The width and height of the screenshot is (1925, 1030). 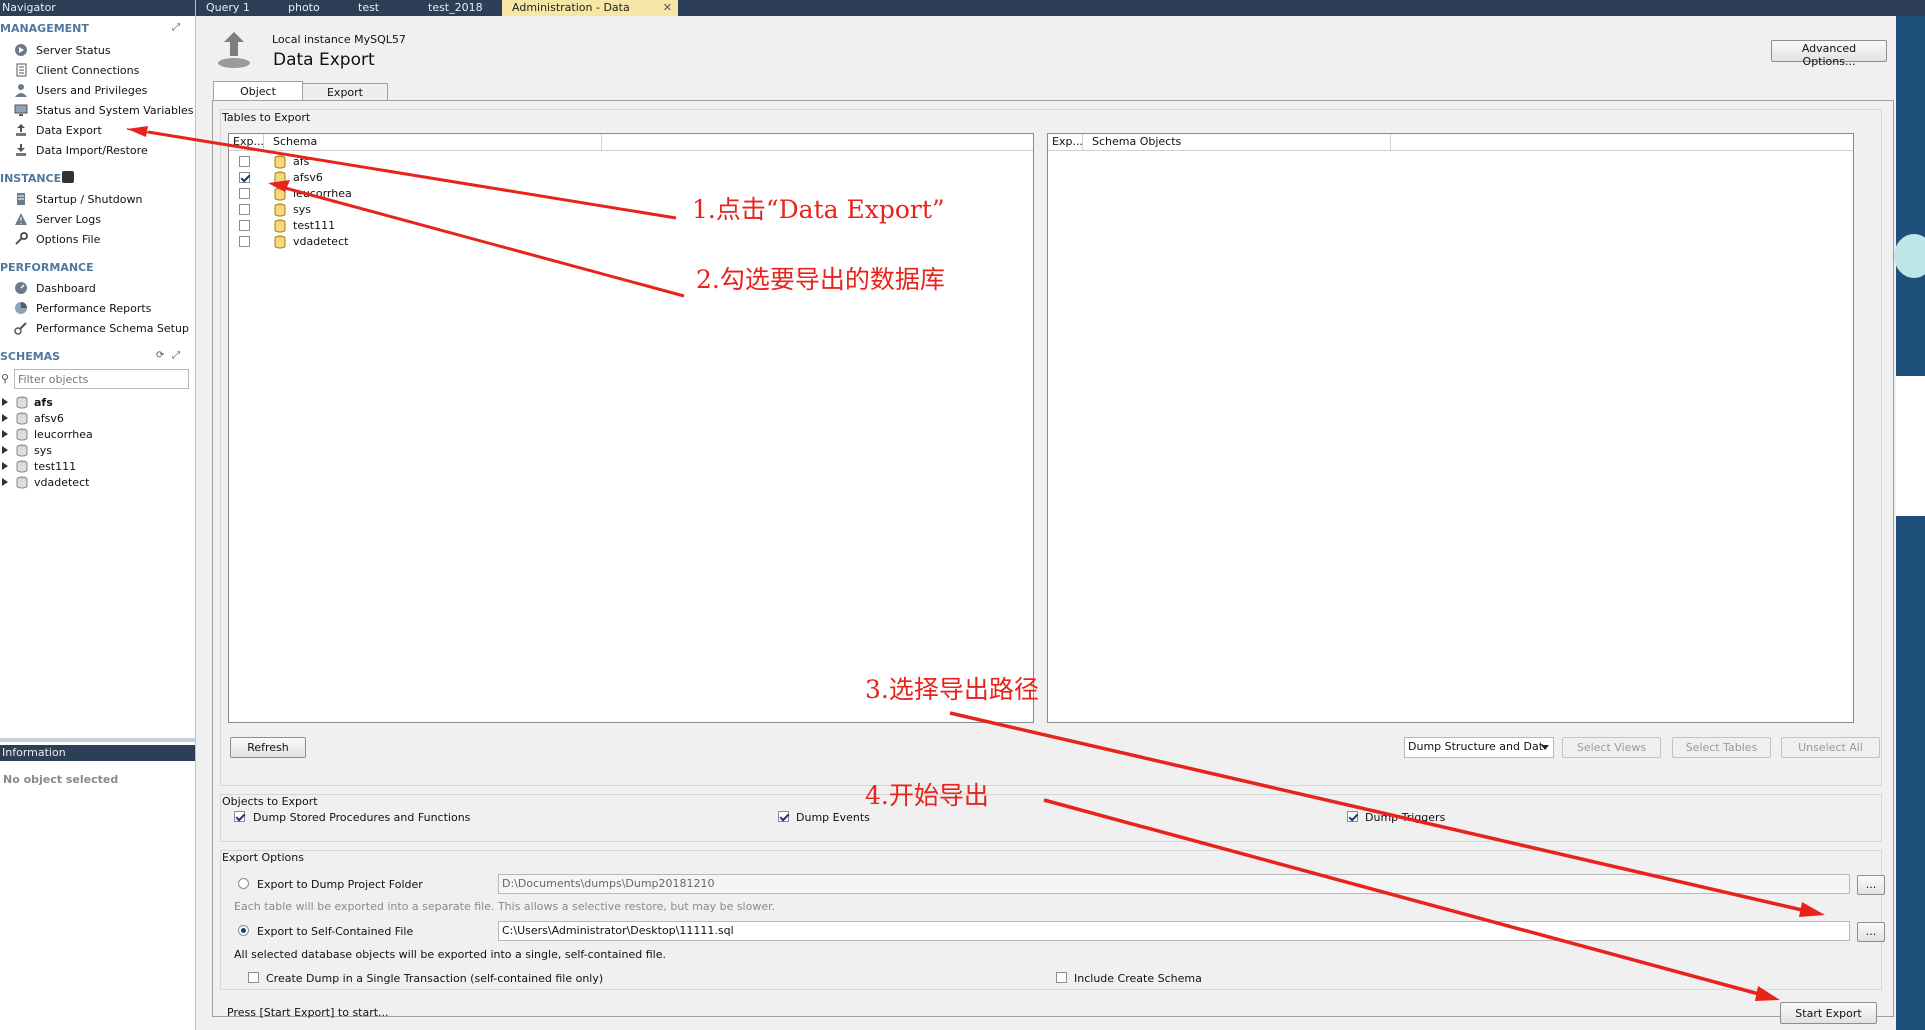 What do you see at coordinates (818, 209) in the screenshot?
I see `annotation-step-1: 1.点击“Data Export”` at bounding box center [818, 209].